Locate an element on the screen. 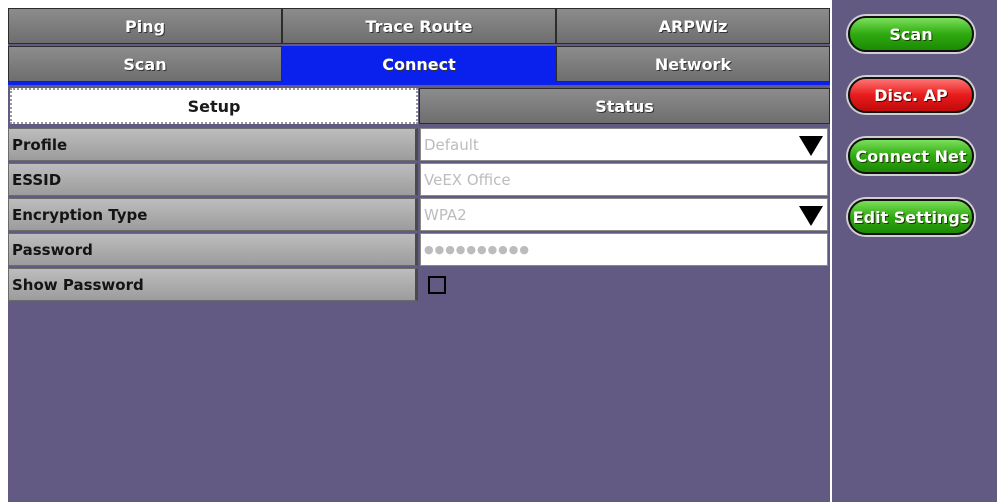 The image size is (997, 502). password-field: ●●●●●●●●●● is located at coordinates (624, 249).